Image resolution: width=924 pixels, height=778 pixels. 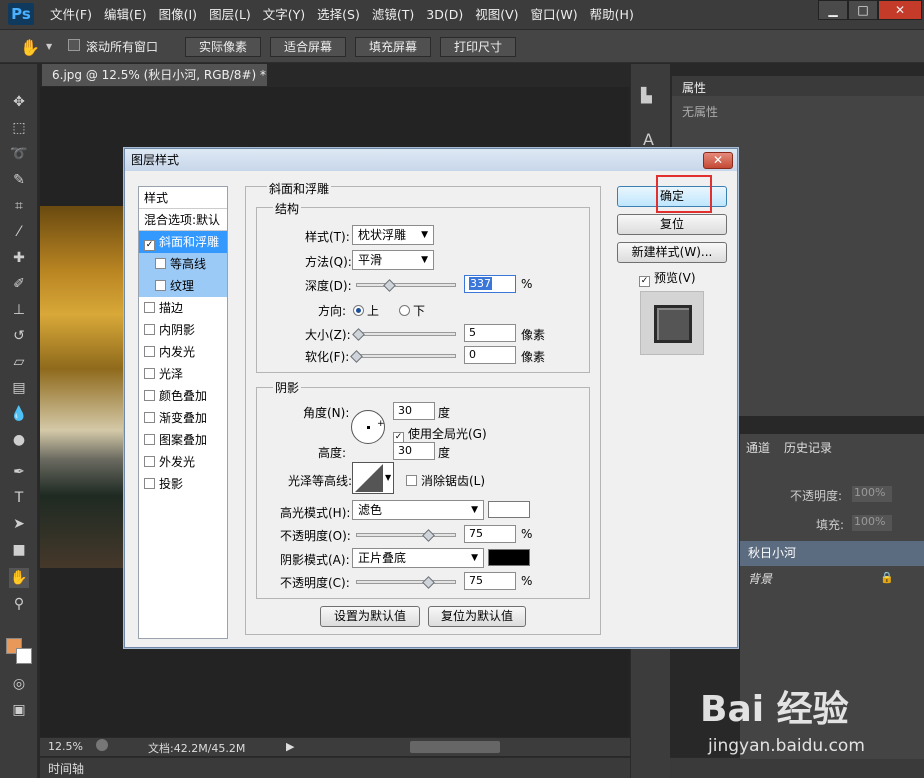 I want to click on eyedropper-tool-icon: ⁄, so click(x=19, y=232).